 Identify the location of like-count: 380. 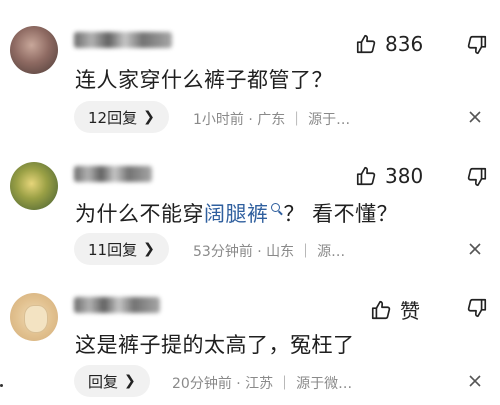
(404, 176).